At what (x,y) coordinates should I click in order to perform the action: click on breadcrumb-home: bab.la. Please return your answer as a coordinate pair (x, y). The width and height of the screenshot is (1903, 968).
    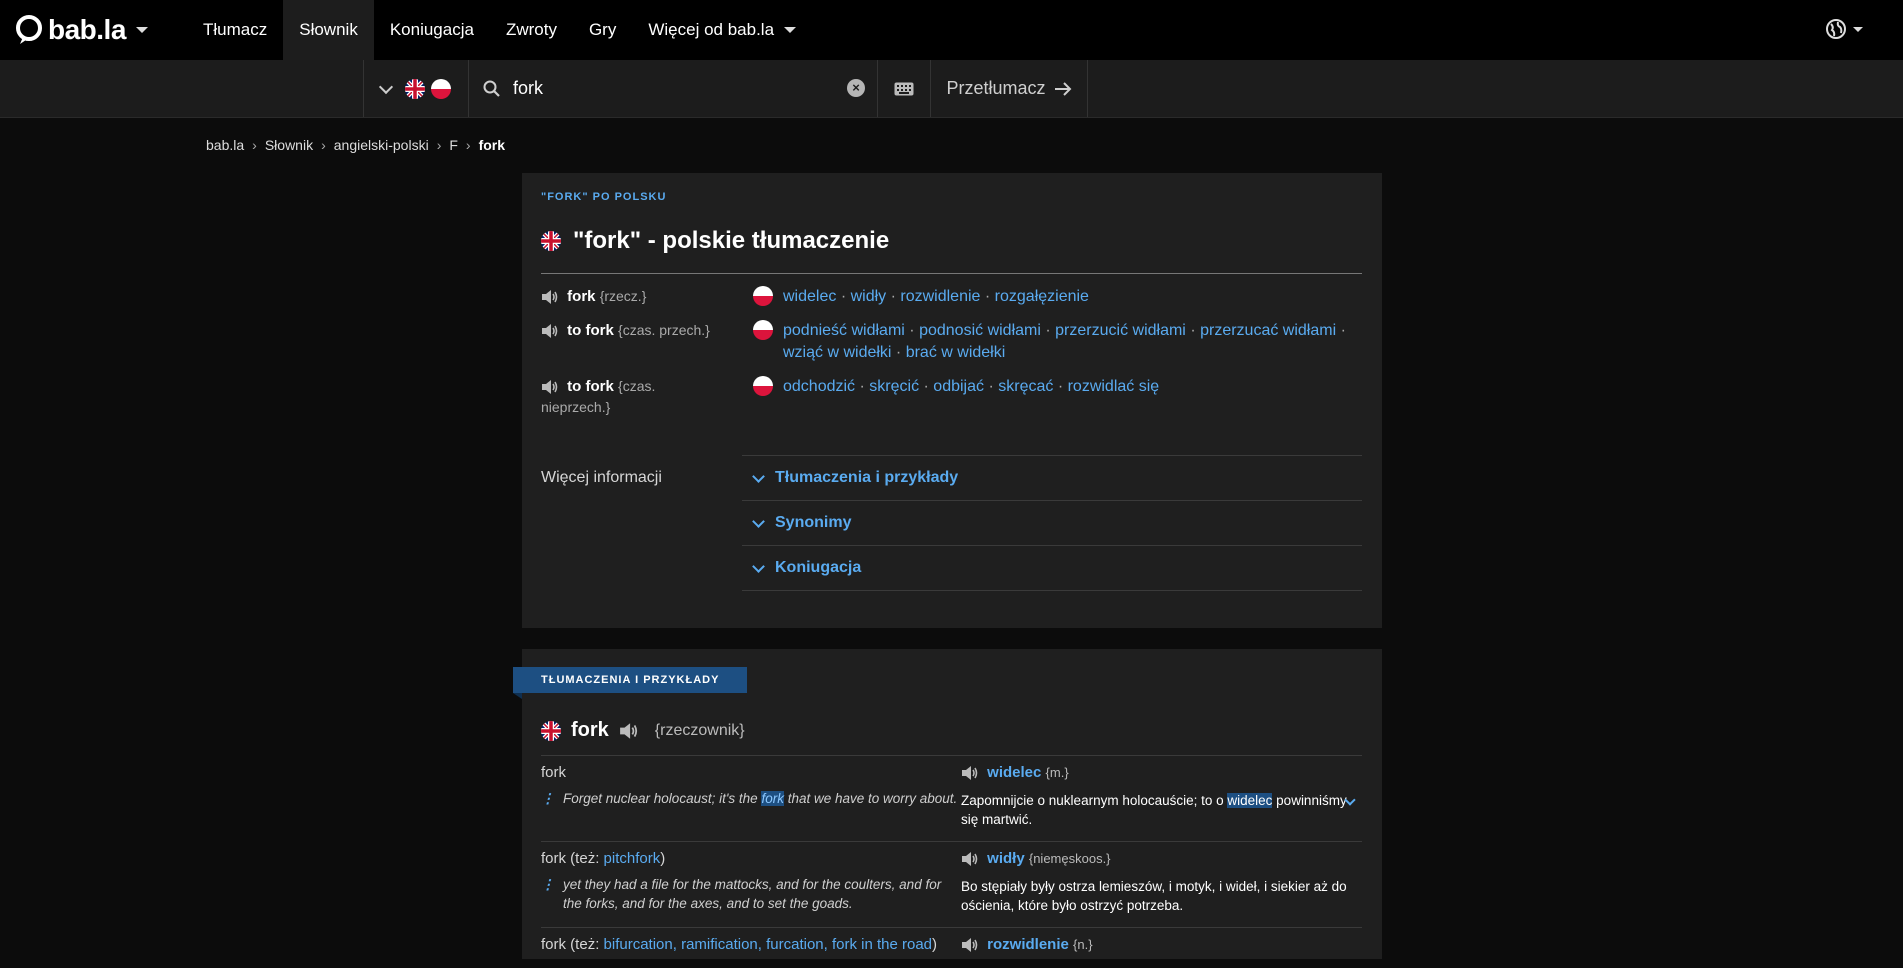
    Looking at the image, I should click on (225, 145).